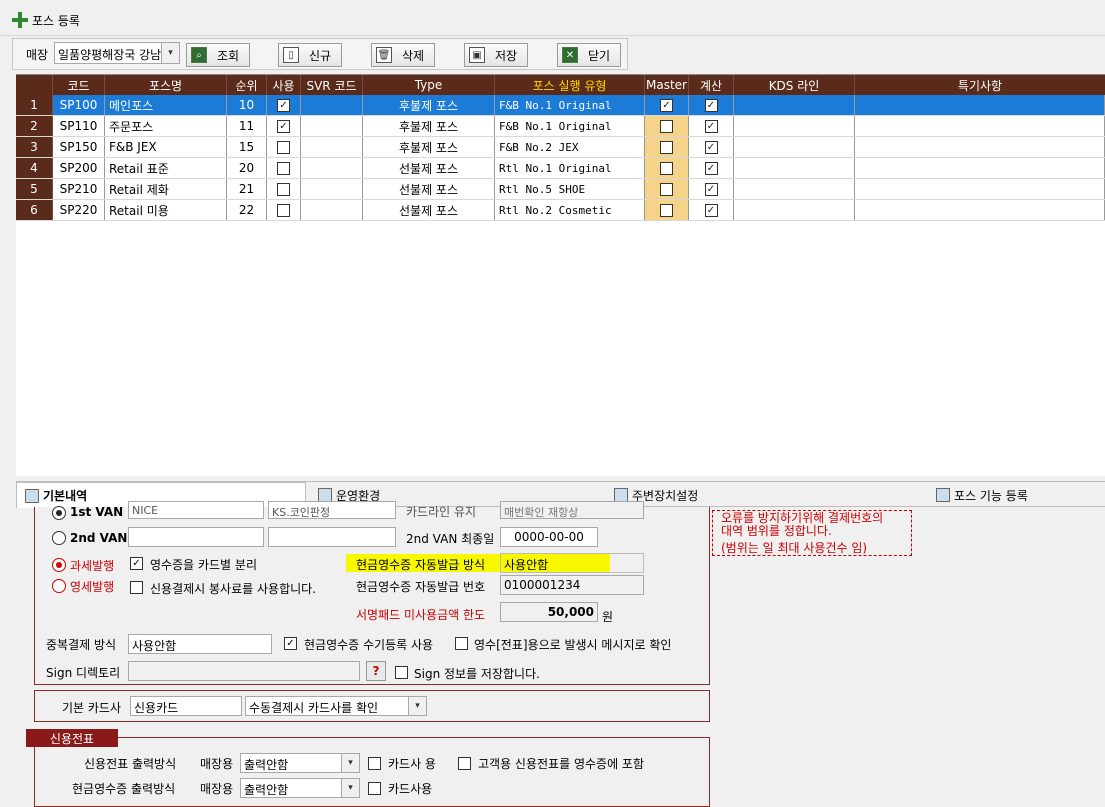 The image size is (1105, 807). Describe the element at coordinates (310, 55) in the screenshot. I see `new-button: ▯ 신규` at that location.